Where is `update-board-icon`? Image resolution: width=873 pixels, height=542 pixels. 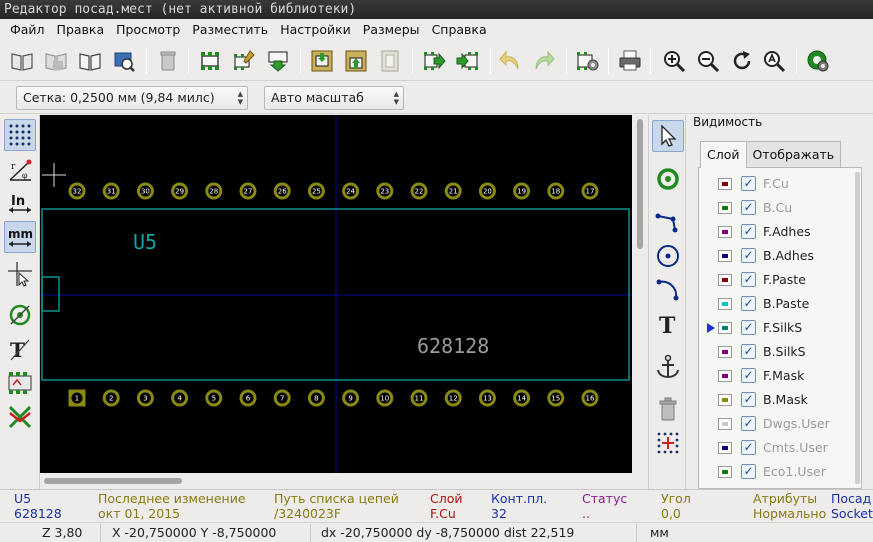 update-board-icon is located at coordinates (390, 61).